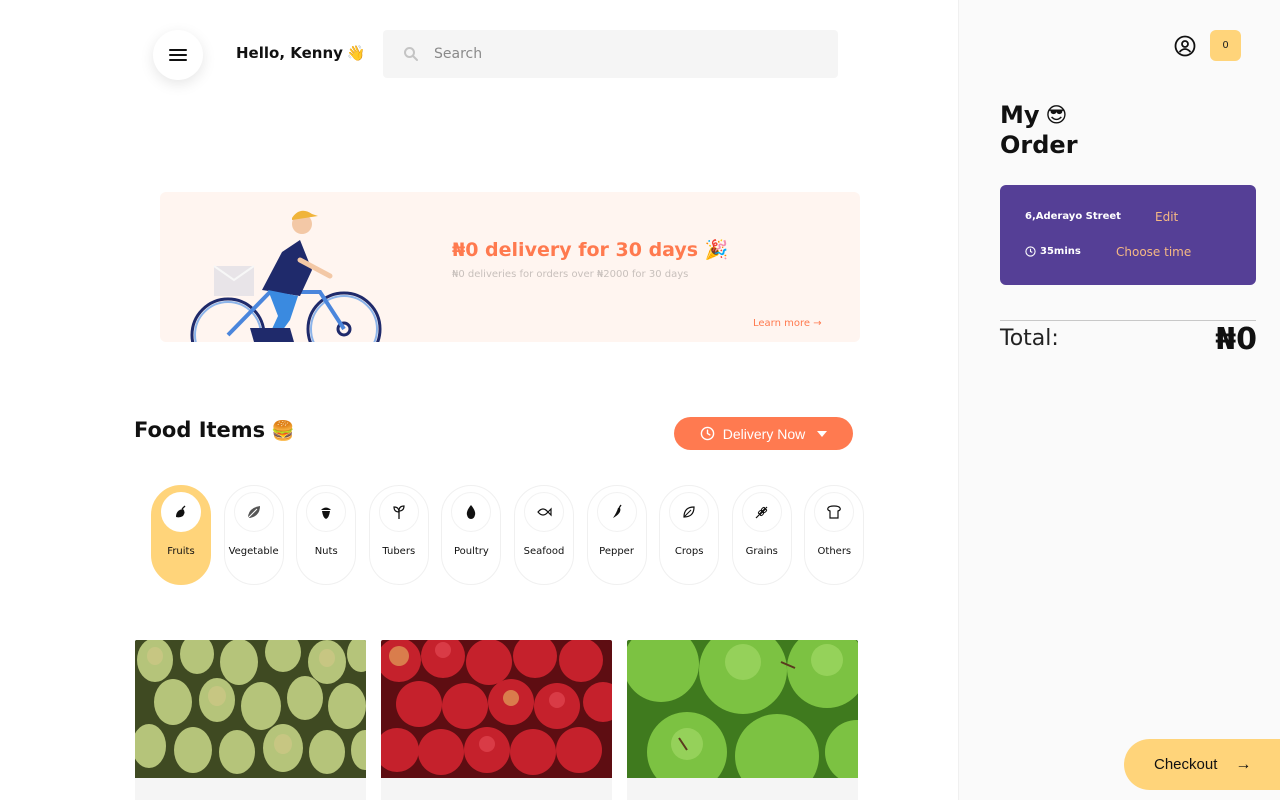 Image resolution: width=1280 pixels, height=800 pixels. I want to click on total-value: ₦0, so click(1236, 339).